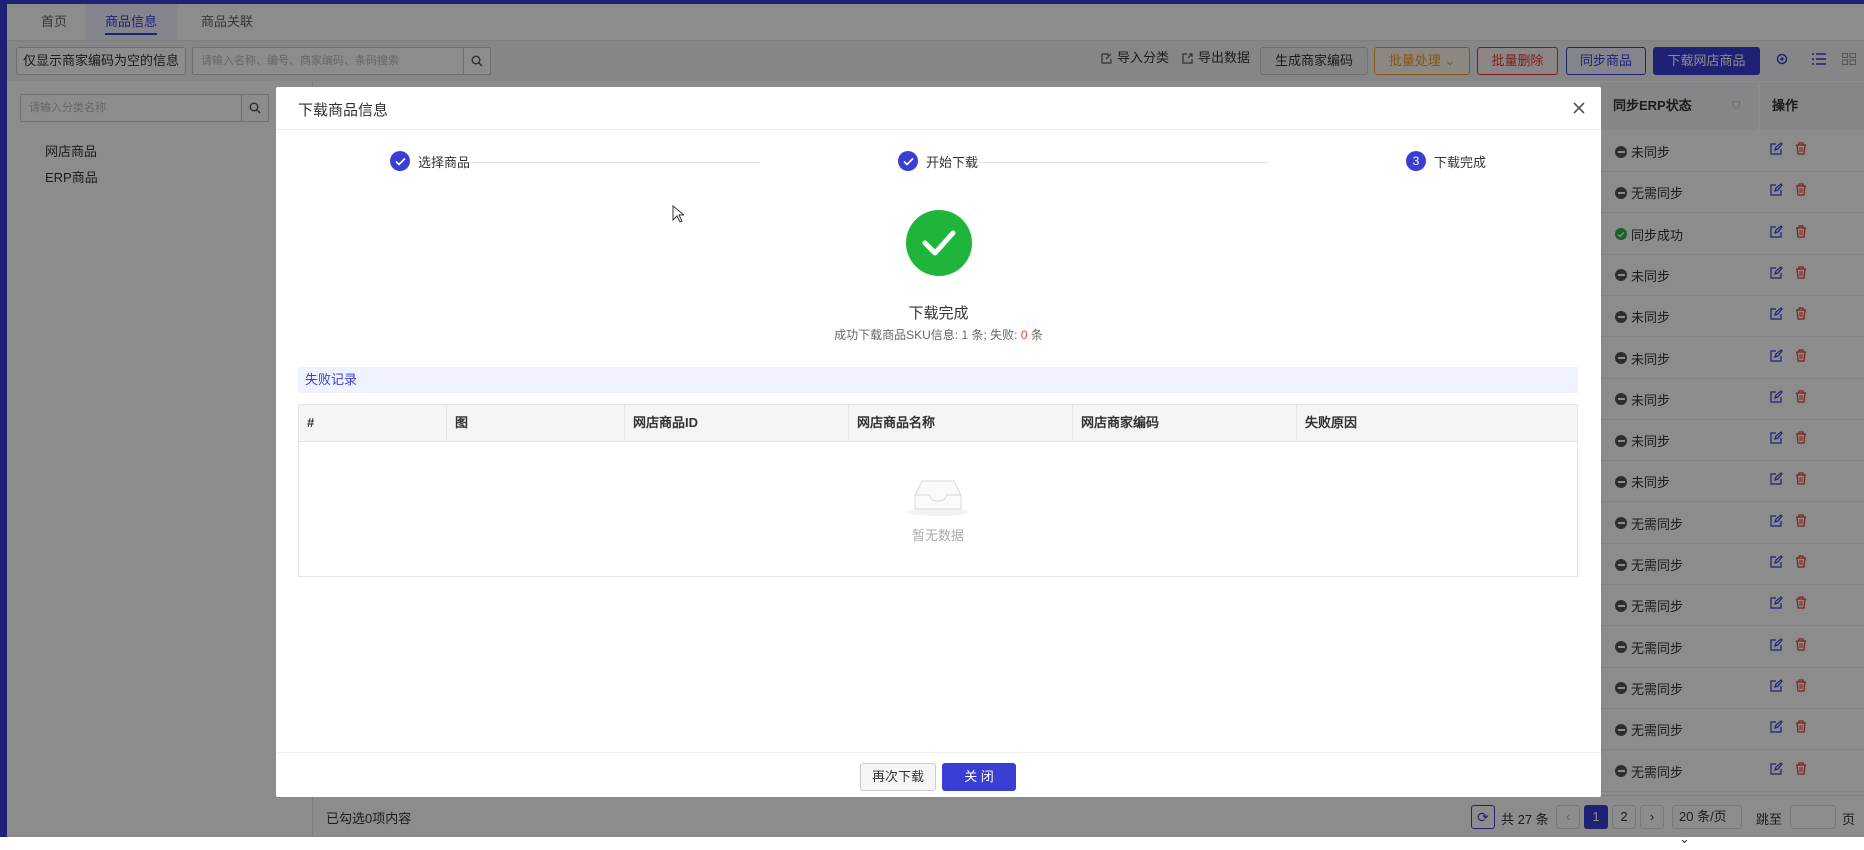 Image resolution: width=1864 pixels, height=850 pixels. Describe the element at coordinates (679, 215) in the screenshot. I see `mouse-cursor-icon` at that location.